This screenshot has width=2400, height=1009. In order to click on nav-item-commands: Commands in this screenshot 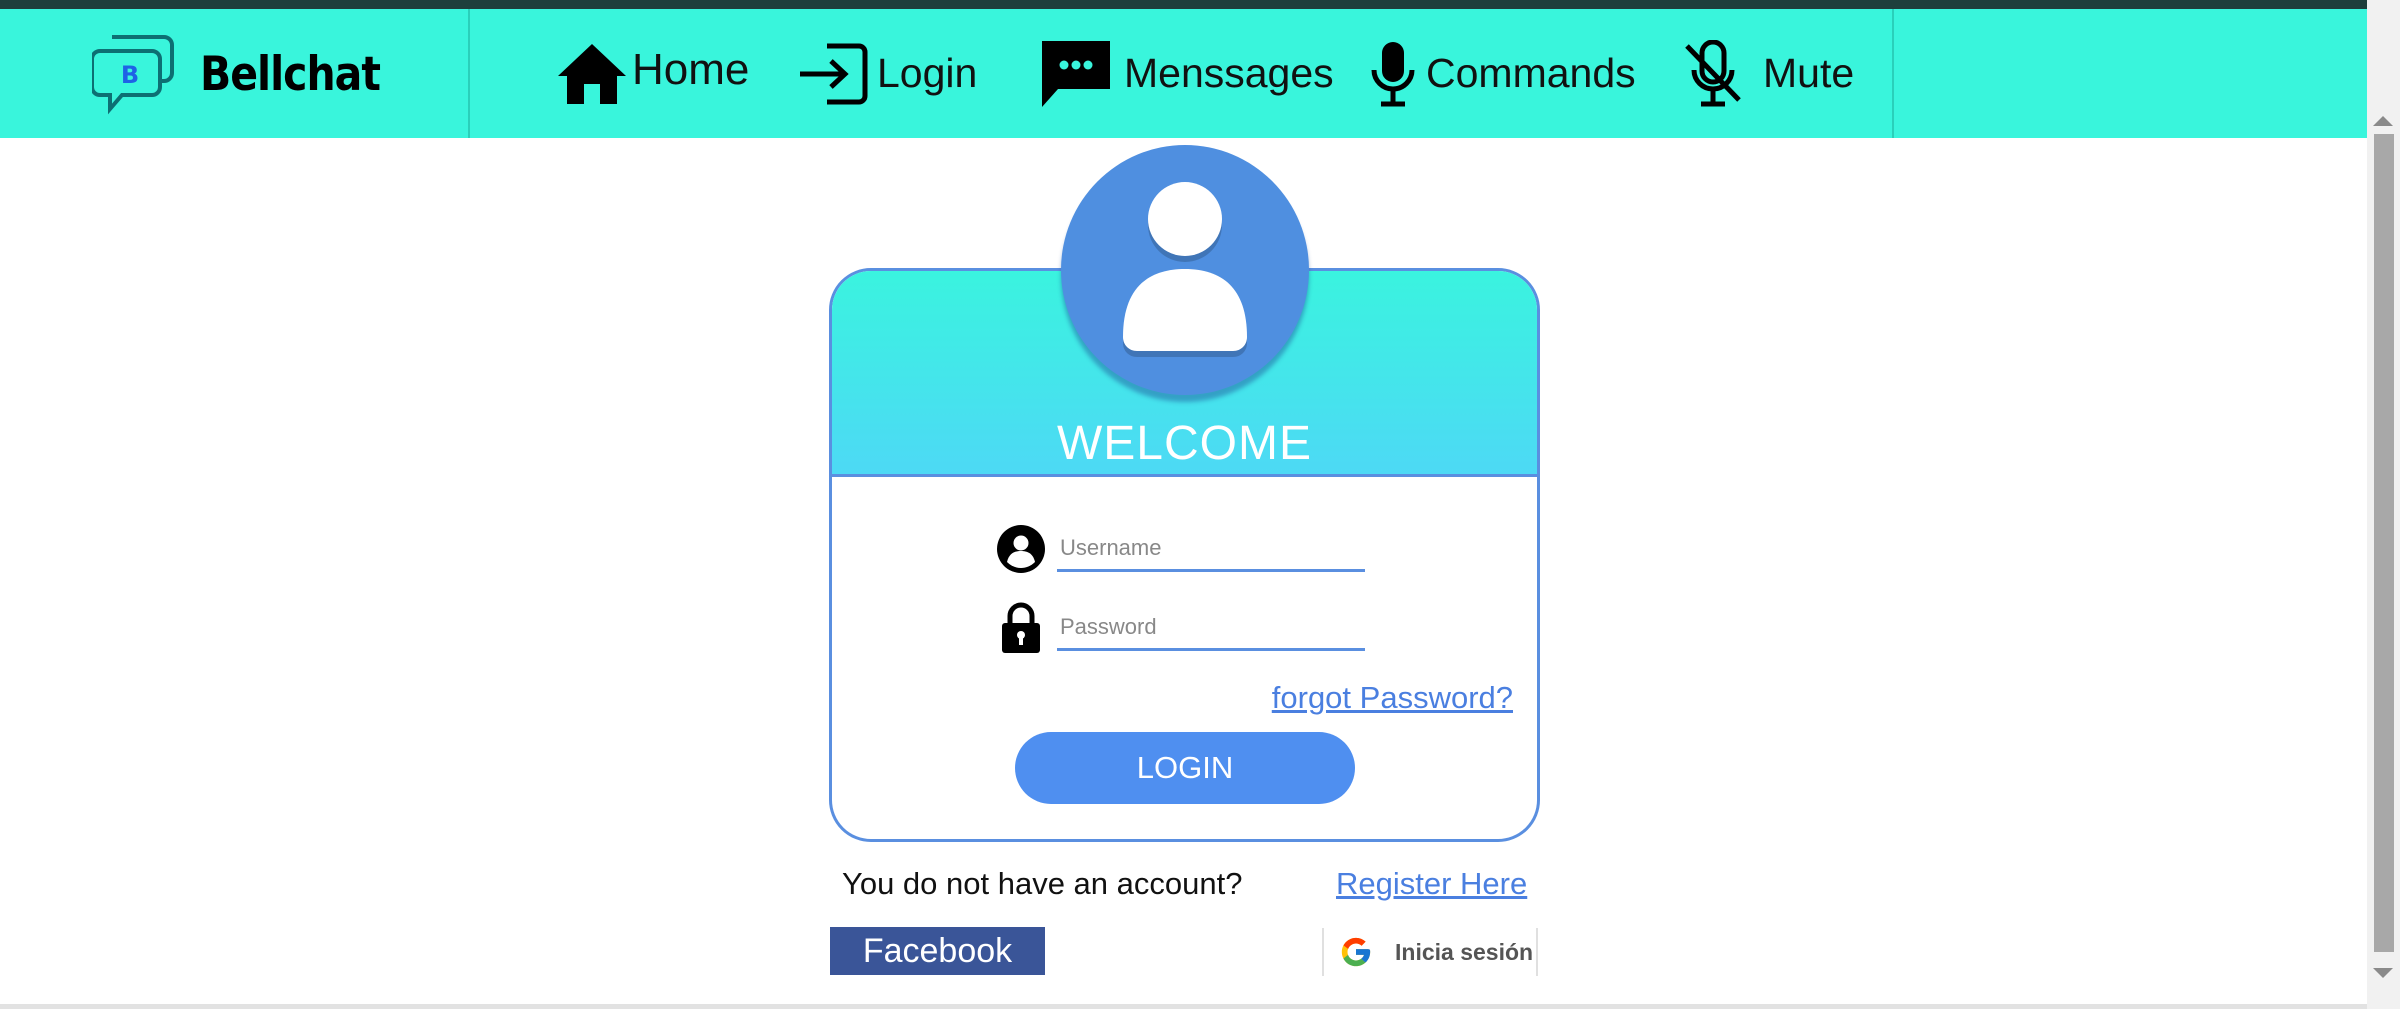, I will do `click(1502, 73)`.